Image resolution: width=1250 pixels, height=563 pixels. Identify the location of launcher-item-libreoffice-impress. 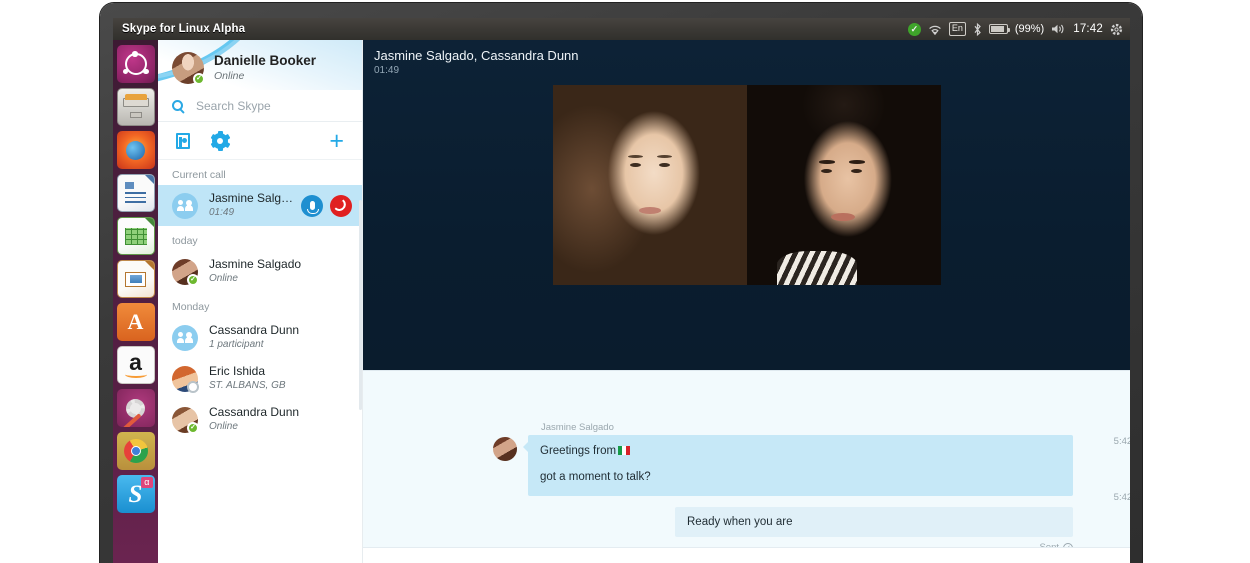
(135, 279).